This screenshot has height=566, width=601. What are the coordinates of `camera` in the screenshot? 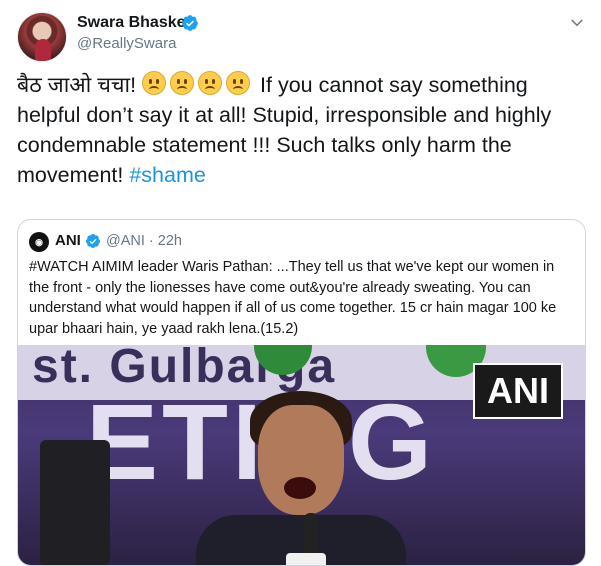 It's located at (75, 502).